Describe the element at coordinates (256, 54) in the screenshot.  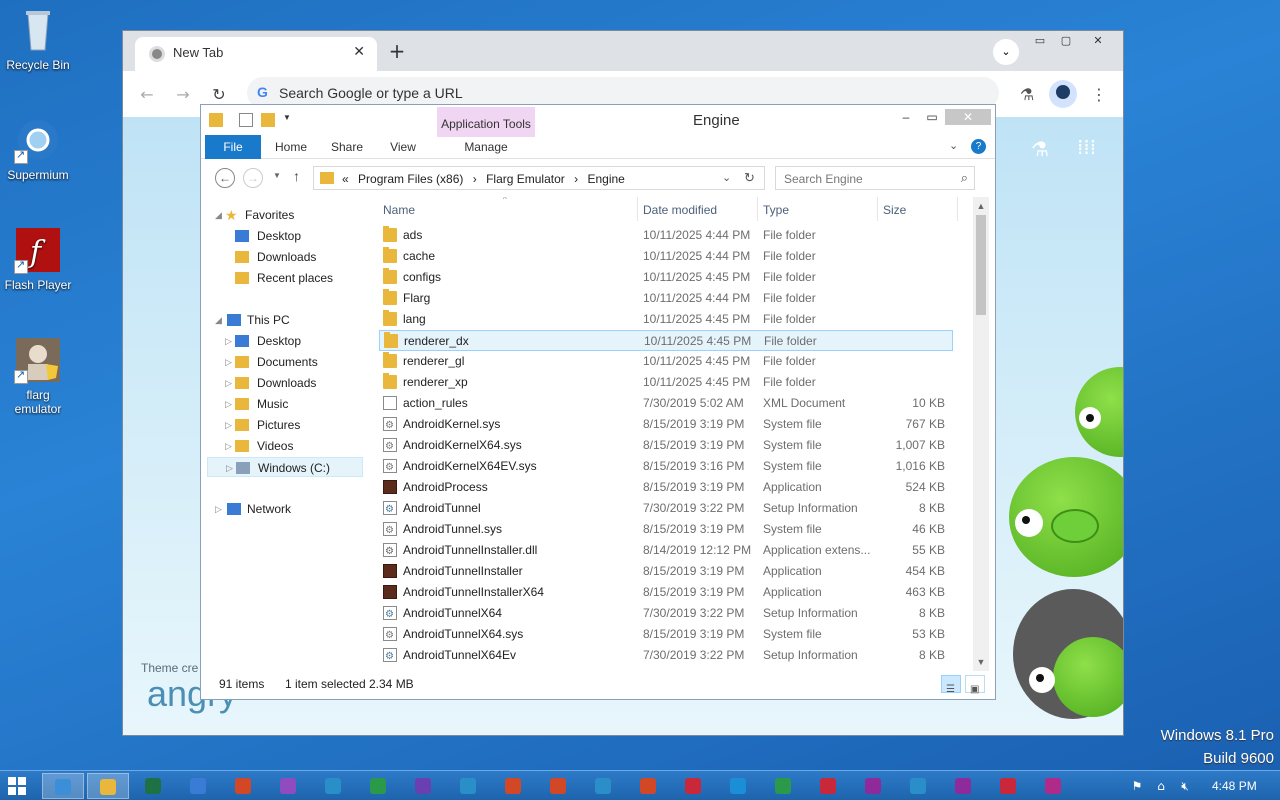
I see `tab-new-tab: New Tab ✕` at that location.